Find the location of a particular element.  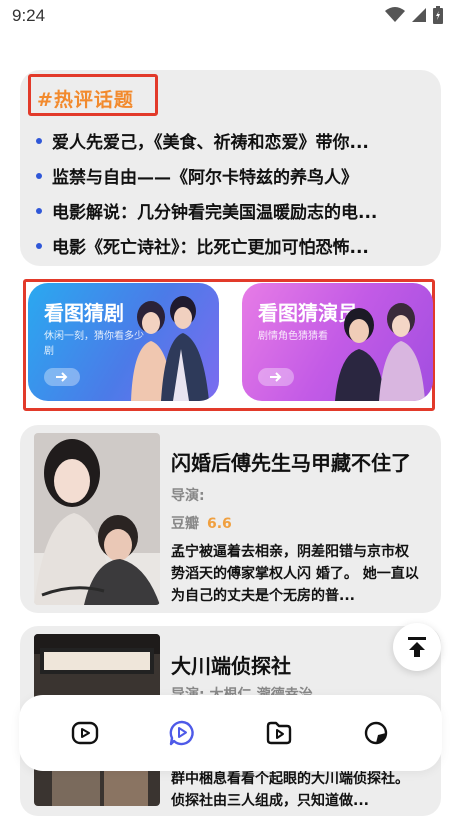

folder-play-icon is located at coordinates (279, 733).